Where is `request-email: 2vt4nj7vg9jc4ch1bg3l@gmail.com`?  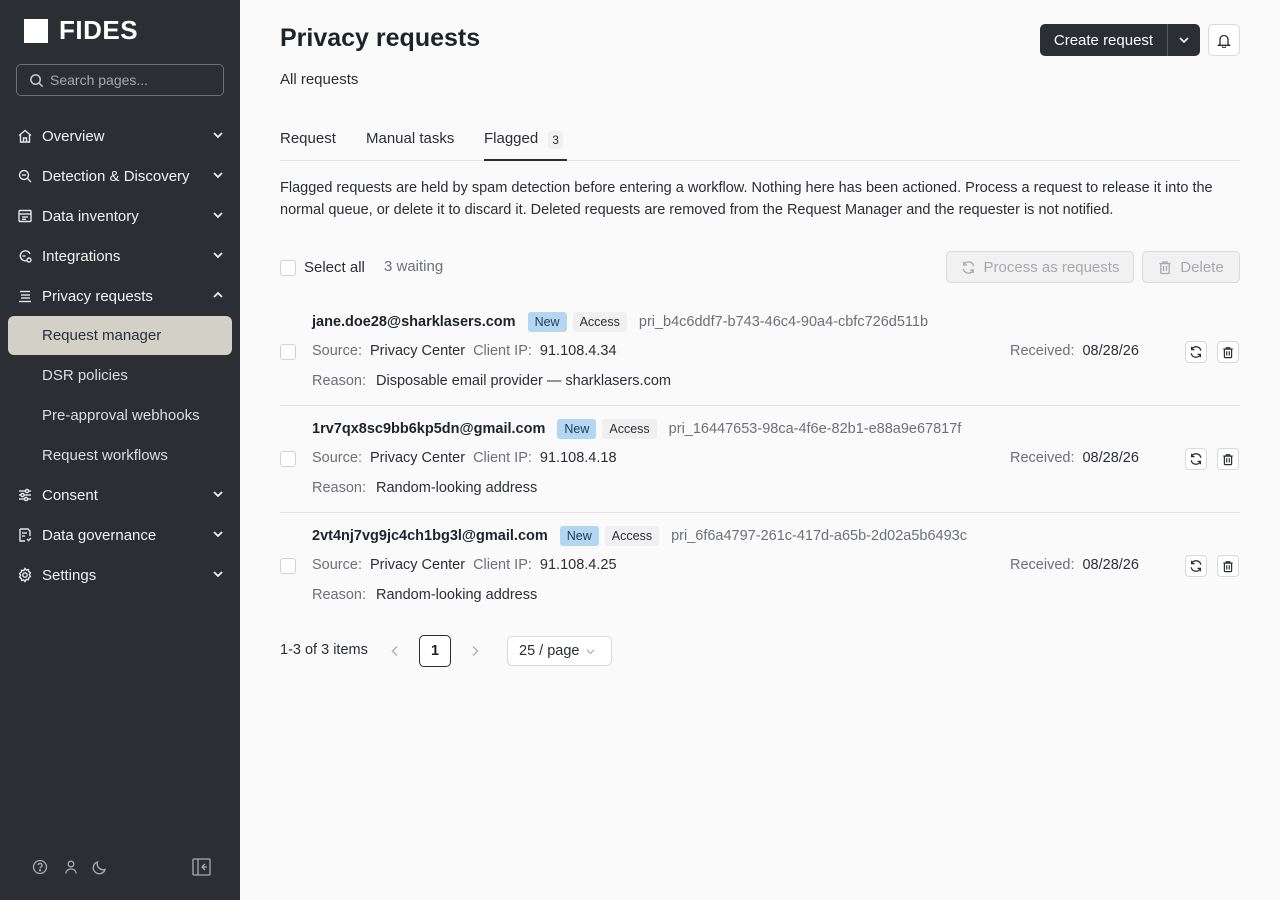 request-email: 2vt4nj7vg9jc4ch1bg3l@gmail.com is located at coordinates (430, 536).